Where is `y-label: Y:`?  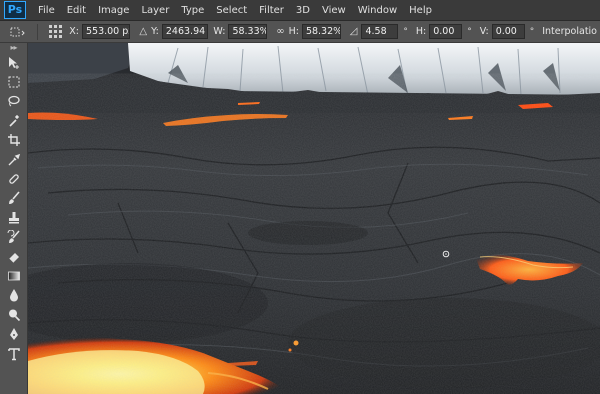 y-label: Y: is located at coordinates (155, 31).